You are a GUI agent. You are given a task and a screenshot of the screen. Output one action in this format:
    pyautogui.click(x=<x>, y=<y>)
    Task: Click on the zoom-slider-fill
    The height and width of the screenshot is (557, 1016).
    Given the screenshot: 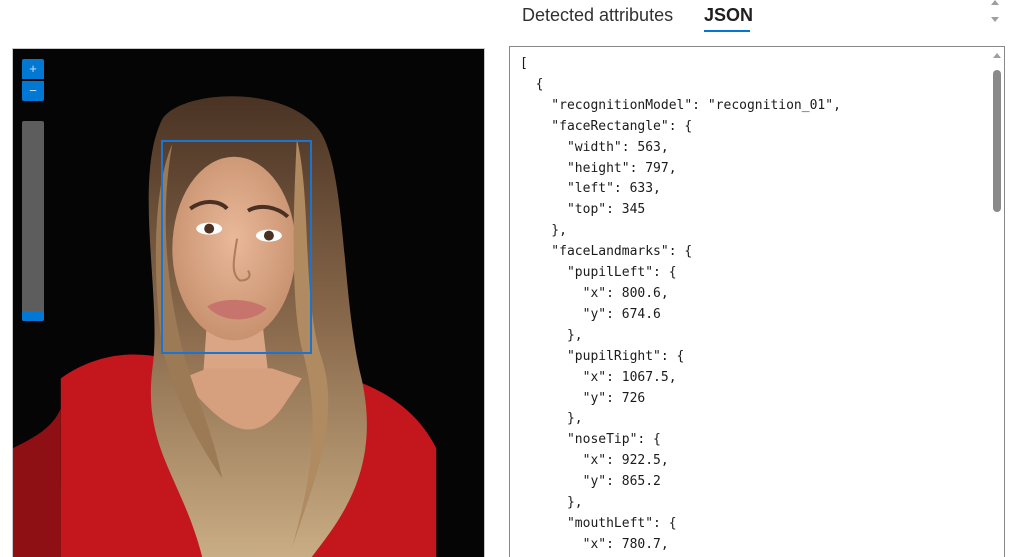 What is the action you would take?
    pyautogui.click(x=33, y=316)
    